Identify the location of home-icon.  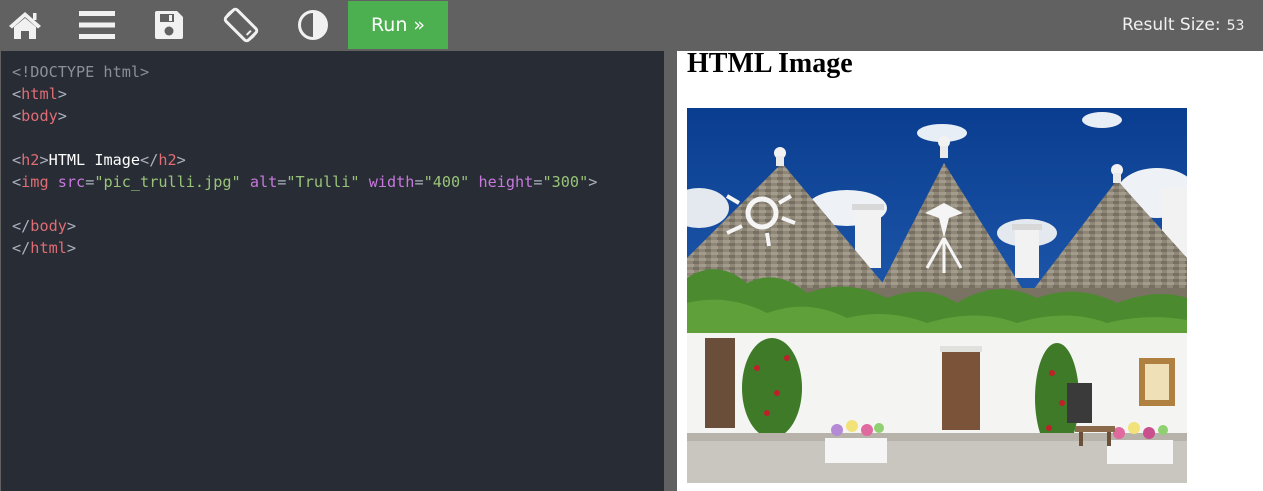
(25, 25).